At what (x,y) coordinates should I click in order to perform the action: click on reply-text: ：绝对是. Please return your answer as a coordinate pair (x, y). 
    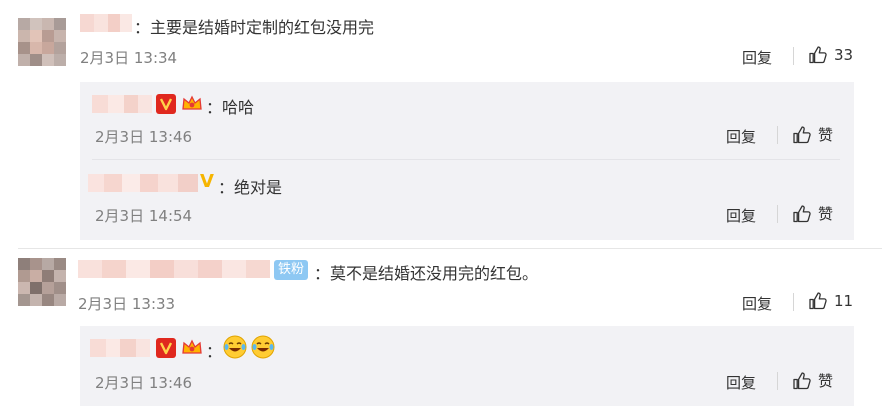
    Looking at the image, I should click on (250, 187).